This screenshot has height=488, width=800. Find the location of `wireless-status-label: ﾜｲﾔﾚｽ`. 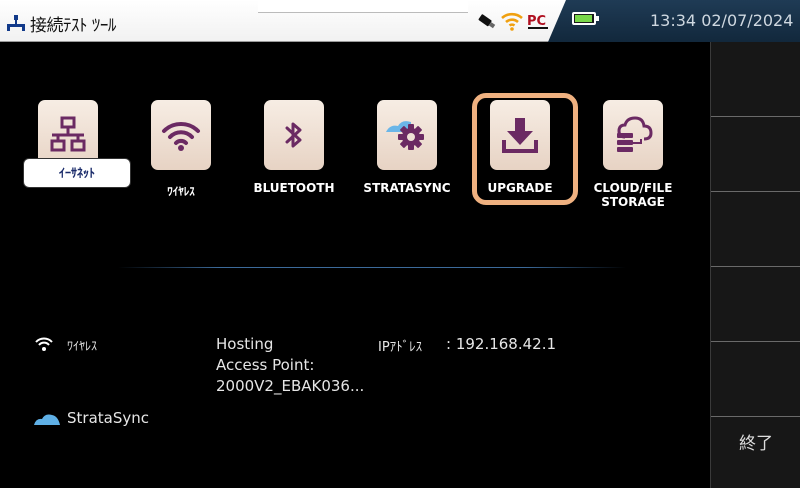

wireless-status-label: ﾜｲﾔﾚｽ is located at coordinates (82, 346).